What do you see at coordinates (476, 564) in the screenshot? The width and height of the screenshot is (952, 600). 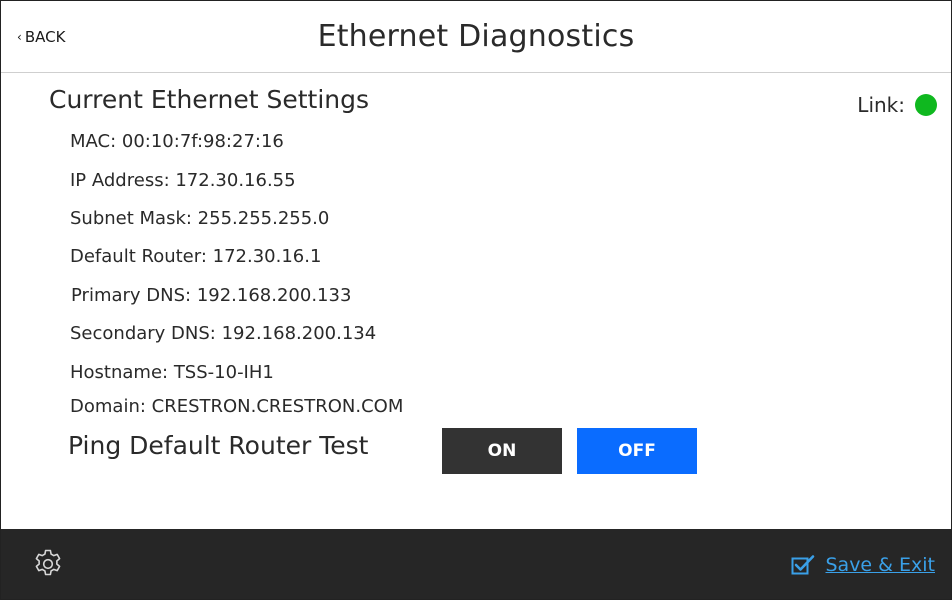 I see `footer-bar: Save & Exit` at bounding box center [476, 564].